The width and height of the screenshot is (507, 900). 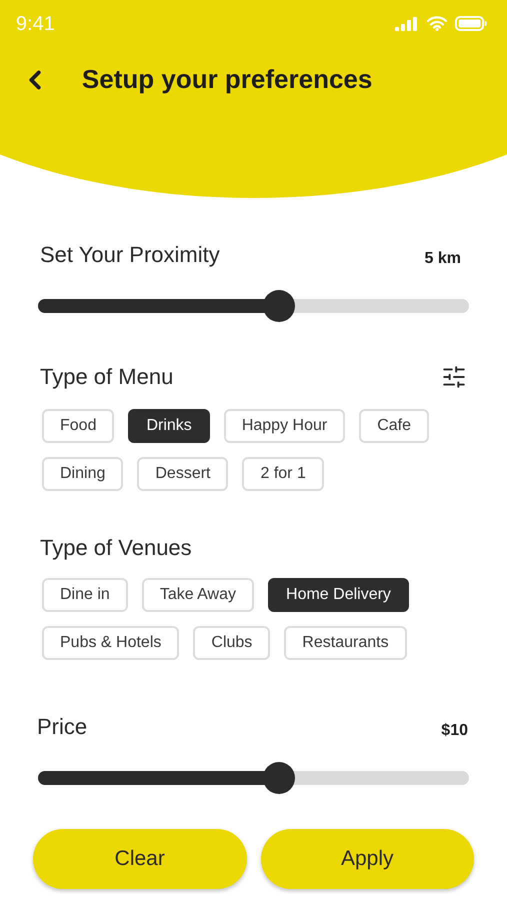 I want to click on proximity-reading: 5 km, so click(x=442, y=259).